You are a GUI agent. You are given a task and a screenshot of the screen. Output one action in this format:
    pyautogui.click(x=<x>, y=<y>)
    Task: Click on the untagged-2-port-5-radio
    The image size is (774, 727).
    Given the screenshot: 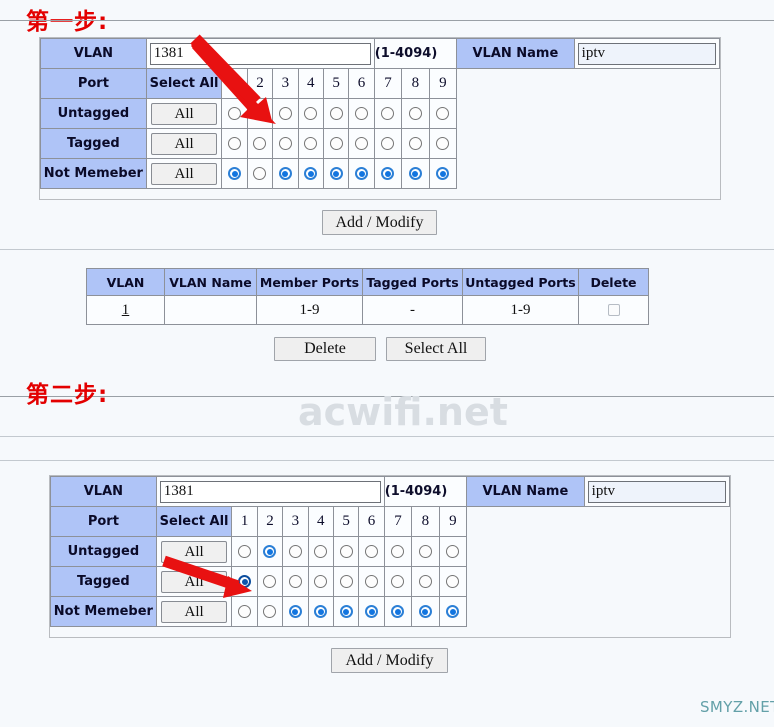 What is the action you would take?
    pyautogui.click(x=346, y=551)
    